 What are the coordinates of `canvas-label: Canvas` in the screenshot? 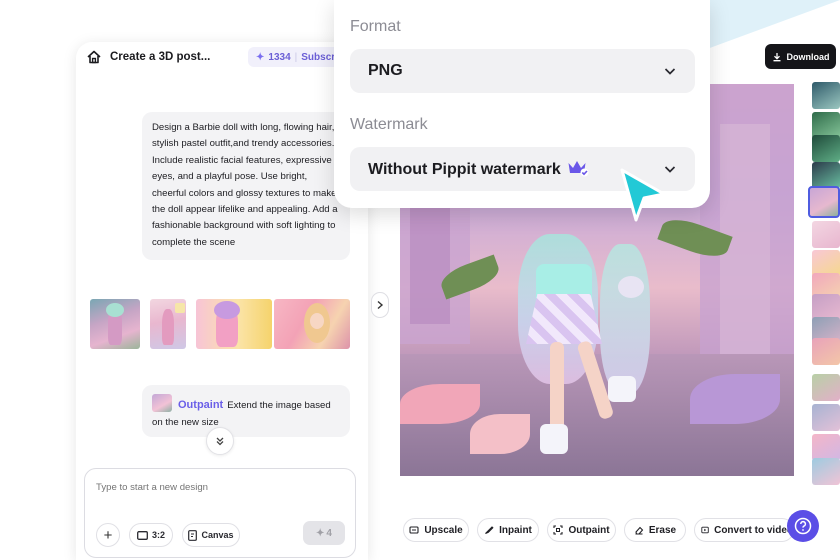 It's located at (217, 535).